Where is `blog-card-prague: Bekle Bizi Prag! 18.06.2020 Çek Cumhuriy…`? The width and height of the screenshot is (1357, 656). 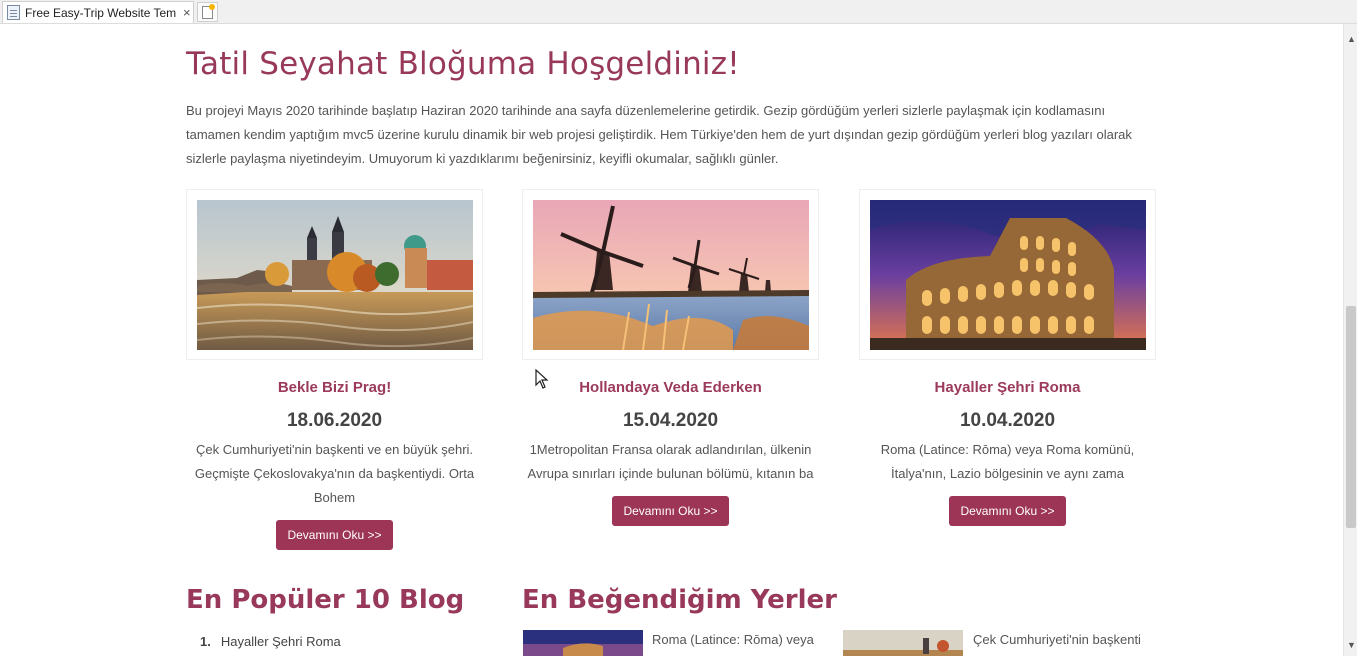
blog-card-prague: Bekle Bizi Prag! 18.06.2020 Çek Cumhuriy… is located at coordinates (334, 369).